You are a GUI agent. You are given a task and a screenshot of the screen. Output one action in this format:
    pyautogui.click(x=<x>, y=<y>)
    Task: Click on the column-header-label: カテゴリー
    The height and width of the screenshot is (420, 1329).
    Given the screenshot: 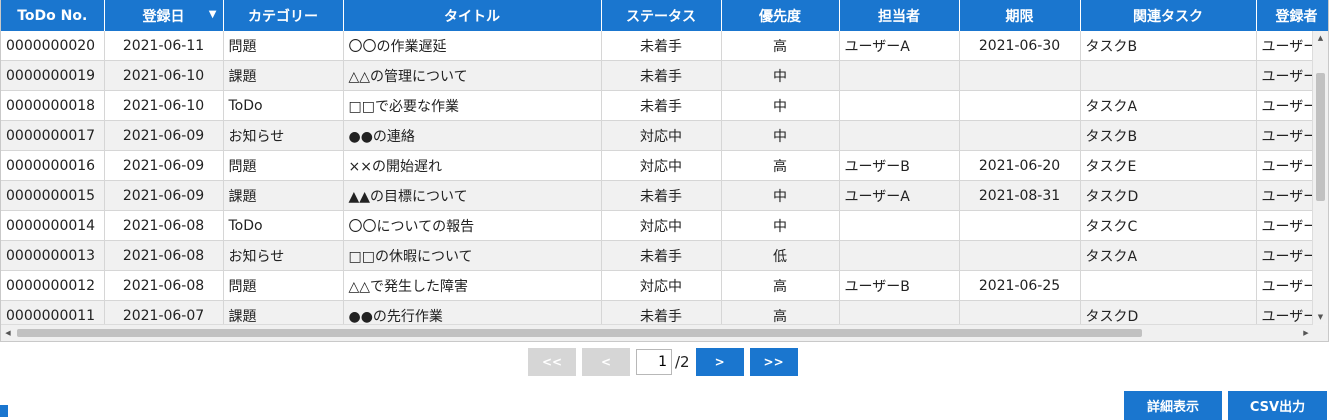 What is the action you would take?
    pyautogui.click(x=283, y=16)
    